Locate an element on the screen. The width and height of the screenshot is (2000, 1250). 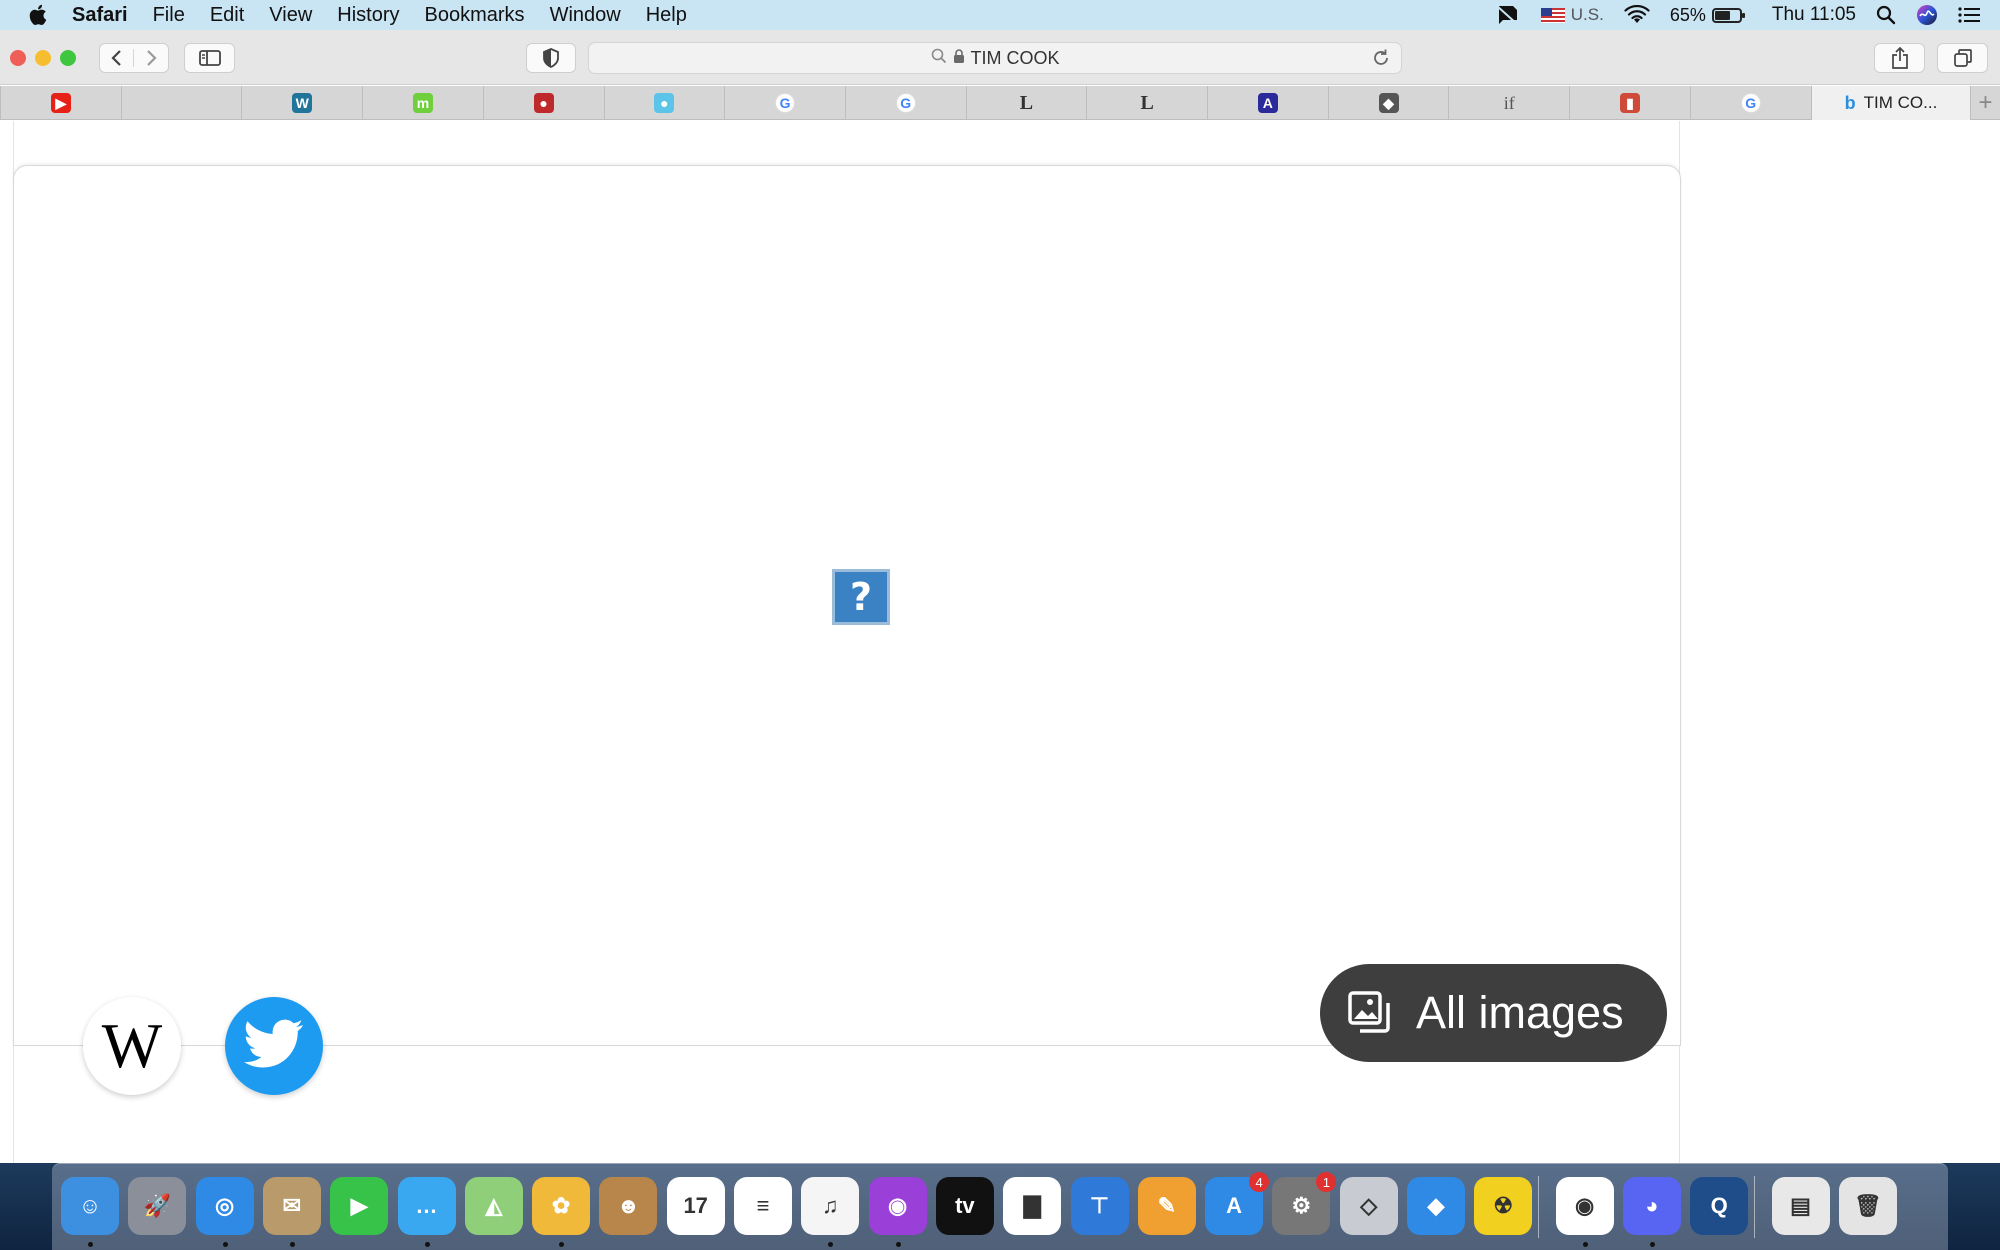
music-icon: ♫ is located at coordinates (830, 1206).